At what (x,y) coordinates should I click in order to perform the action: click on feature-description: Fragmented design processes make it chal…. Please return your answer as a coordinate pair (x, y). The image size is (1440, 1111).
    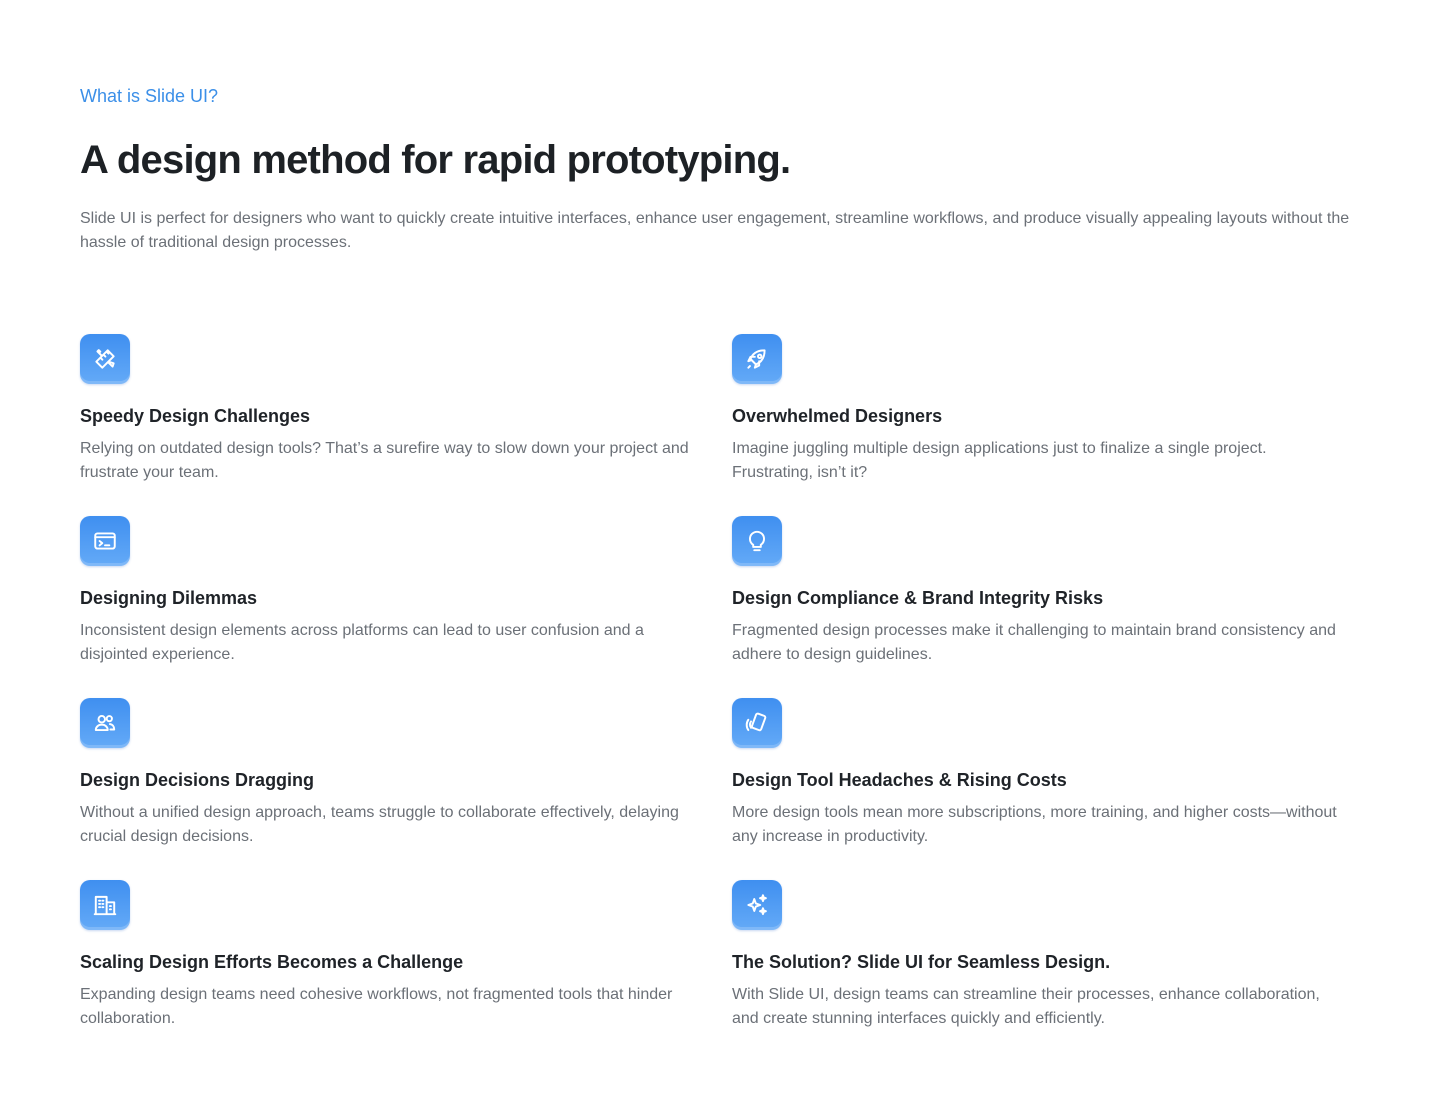
    Looking at the image, I should click on (1034, 642).